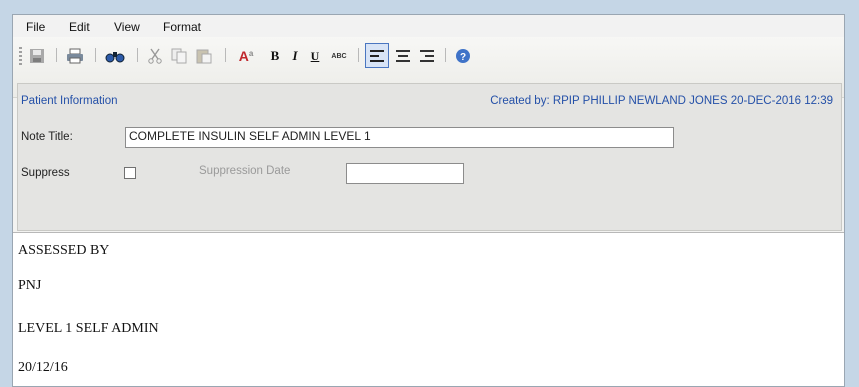  I want to click on align-center-icon, so click(403, 56).